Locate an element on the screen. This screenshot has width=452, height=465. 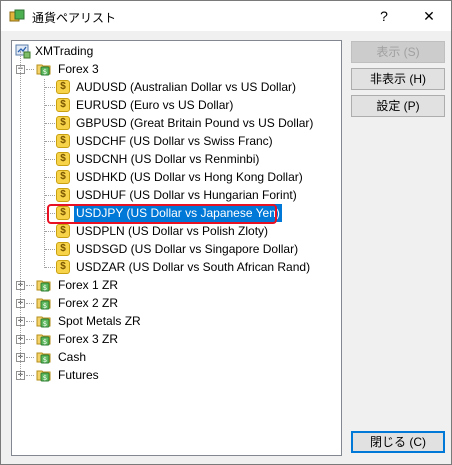
symbol-label: AUDUSD (Australian Dollar vs US Dollar) is located at coordinates (186, 87).